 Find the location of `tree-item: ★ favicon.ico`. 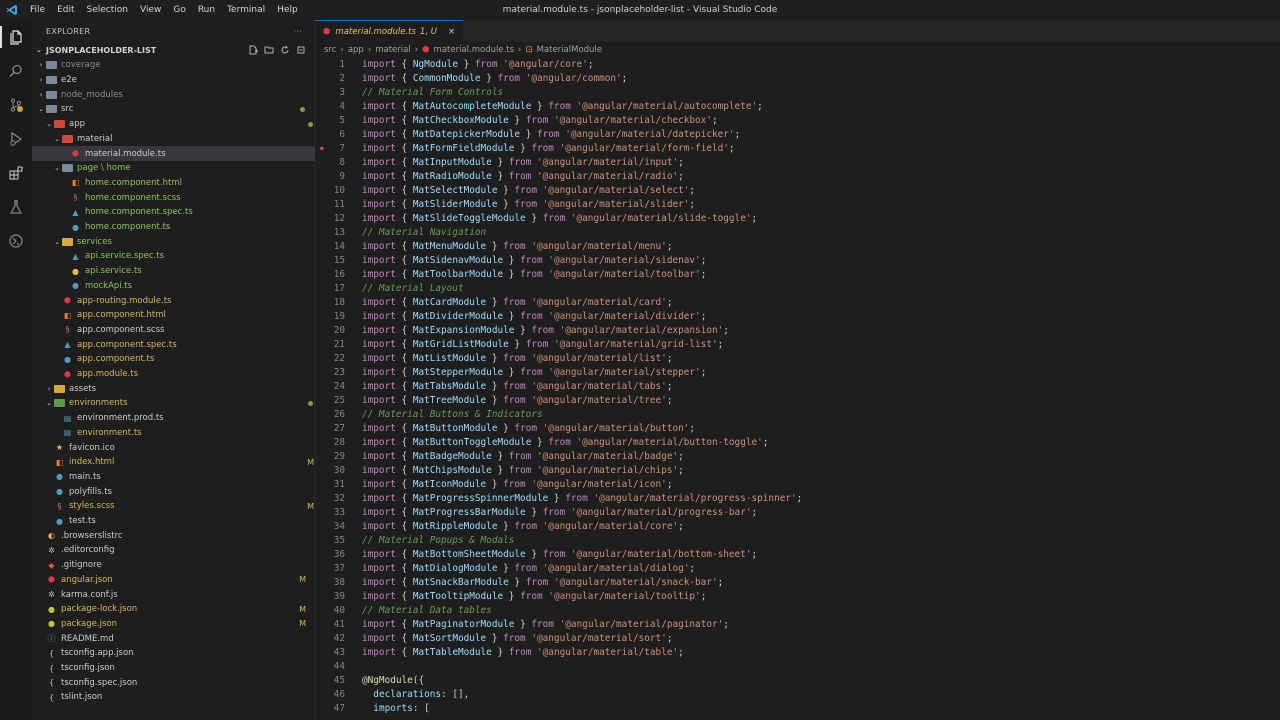

tree-item: ★ favicon.ico is located at coordinates (179, 447).